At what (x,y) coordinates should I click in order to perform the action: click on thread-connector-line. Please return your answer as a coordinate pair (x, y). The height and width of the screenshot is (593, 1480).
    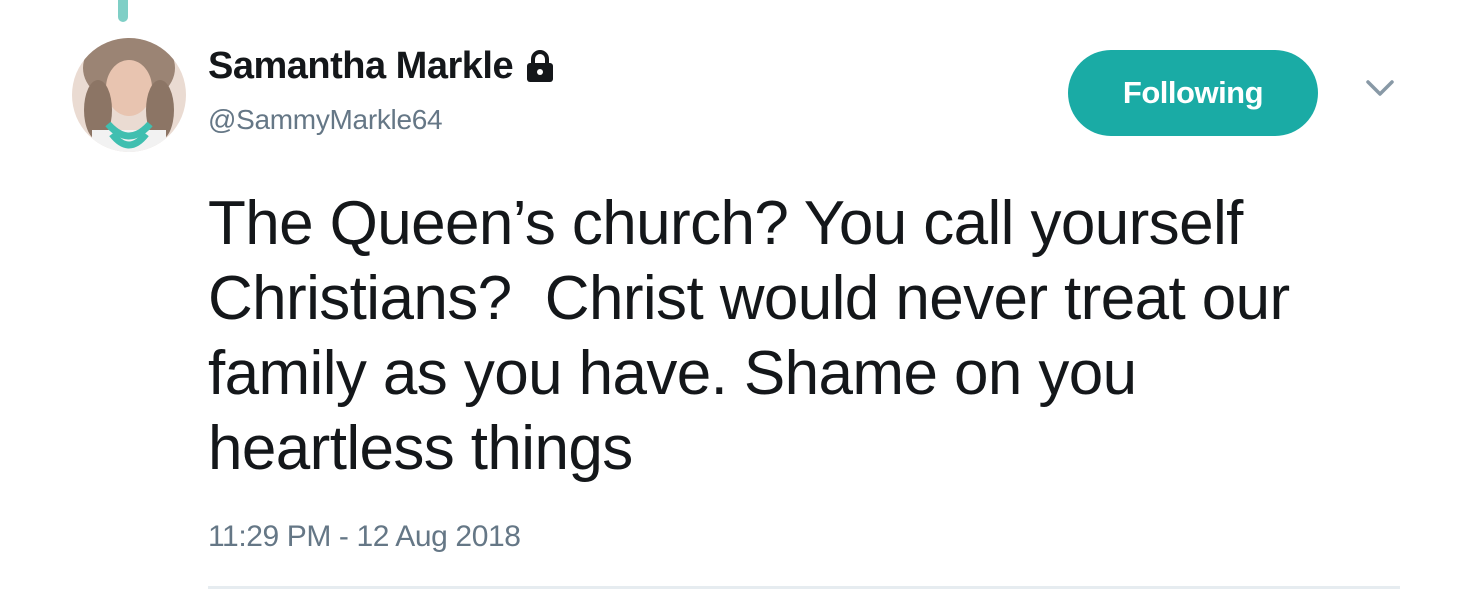
    Looking at the image, I should click on (123, 11).